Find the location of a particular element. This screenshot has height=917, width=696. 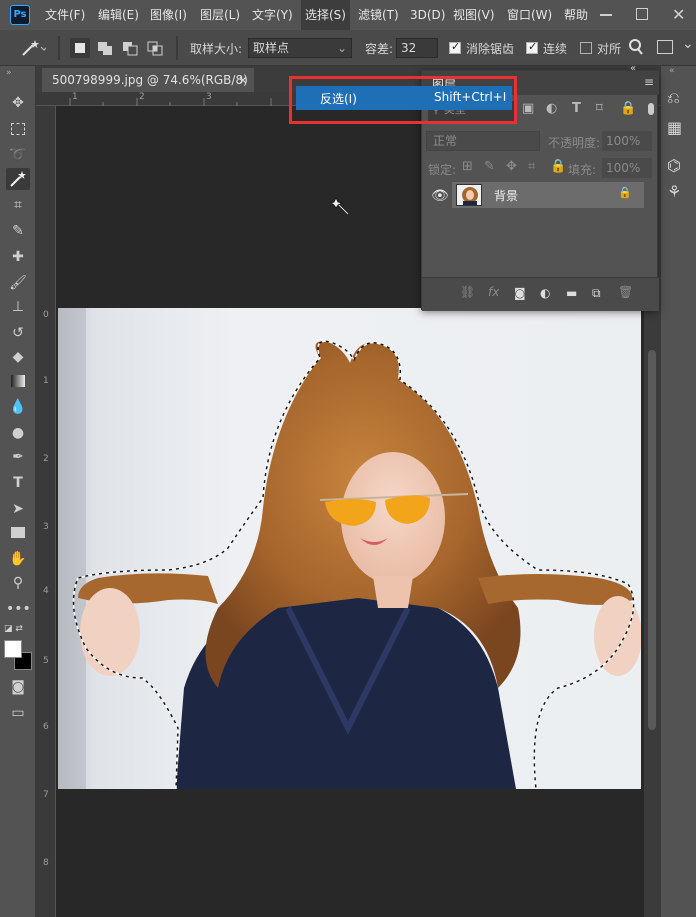

filter-type-icon: T is located at coordinates (576, 108).